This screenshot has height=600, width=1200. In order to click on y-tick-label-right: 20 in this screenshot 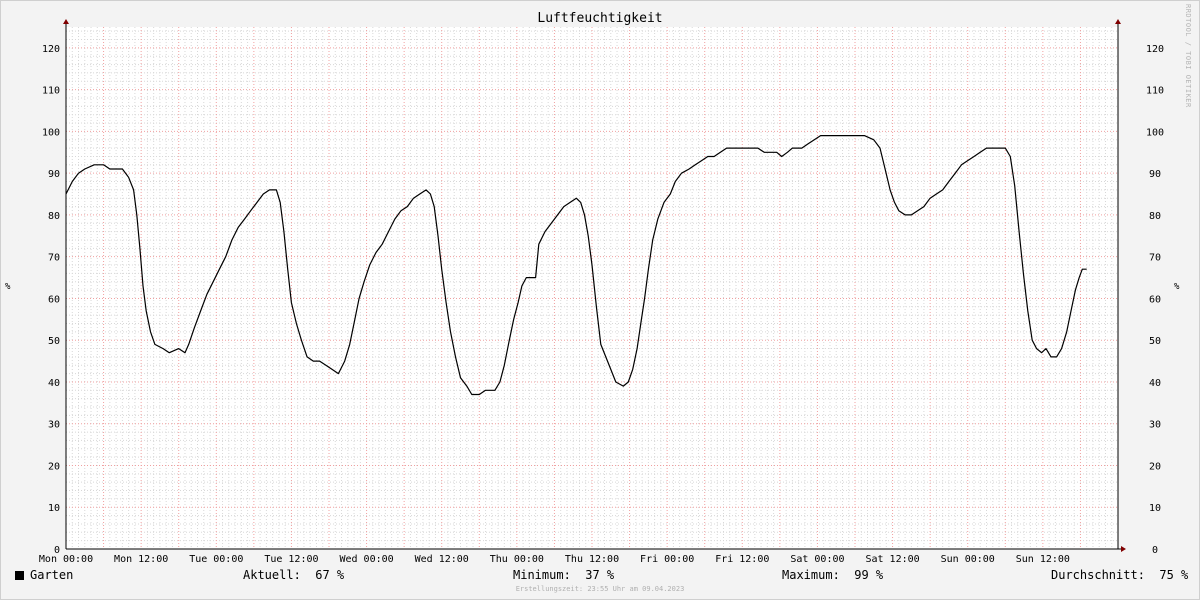, I will do `click(1155, 466)`.